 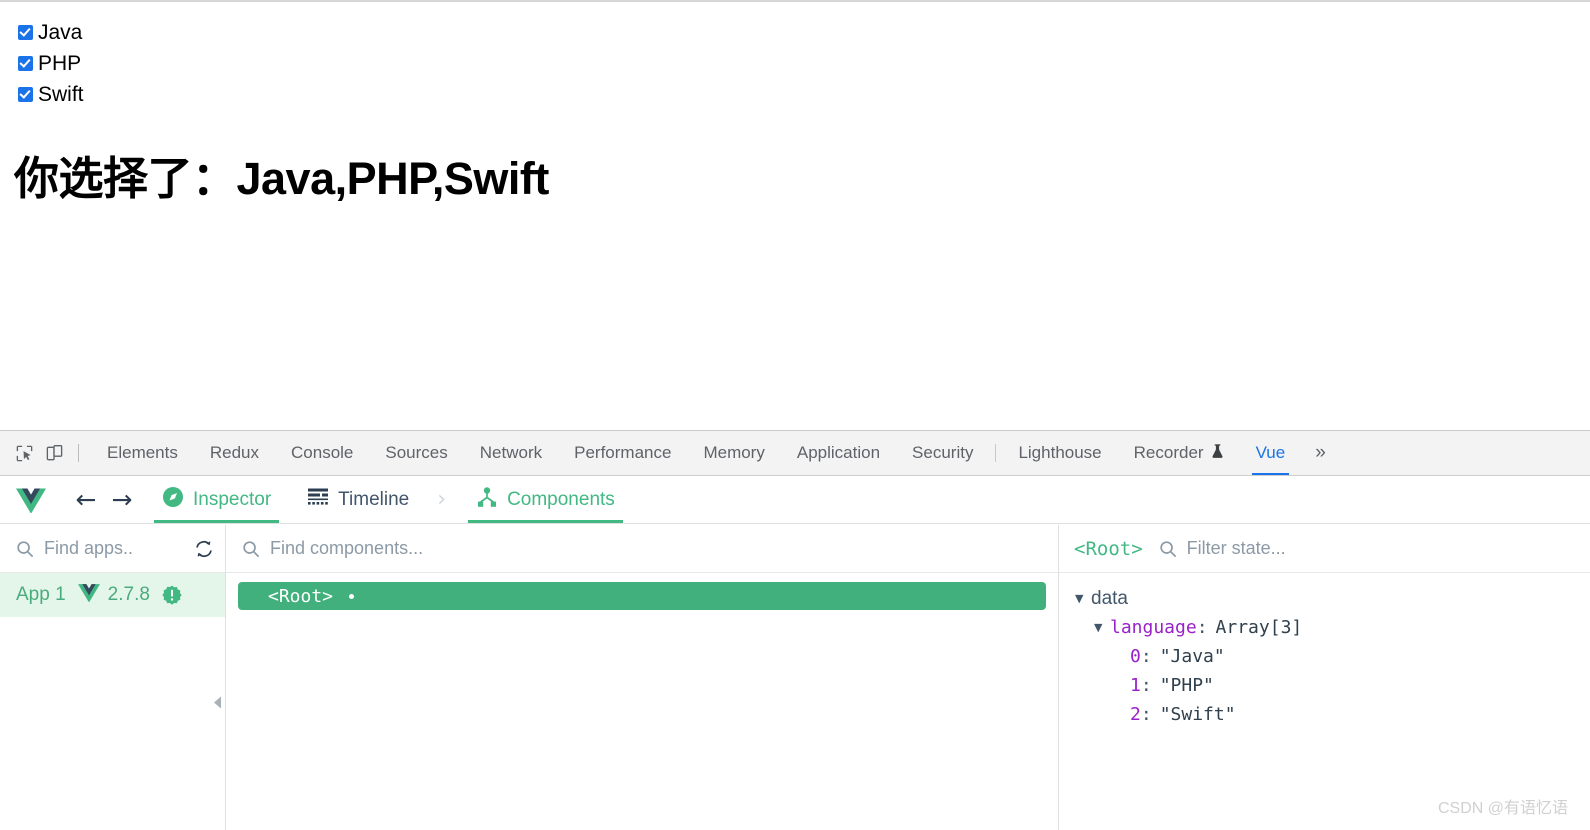 I want to click on state-array-index: 0, so click(x=1135, y=656).